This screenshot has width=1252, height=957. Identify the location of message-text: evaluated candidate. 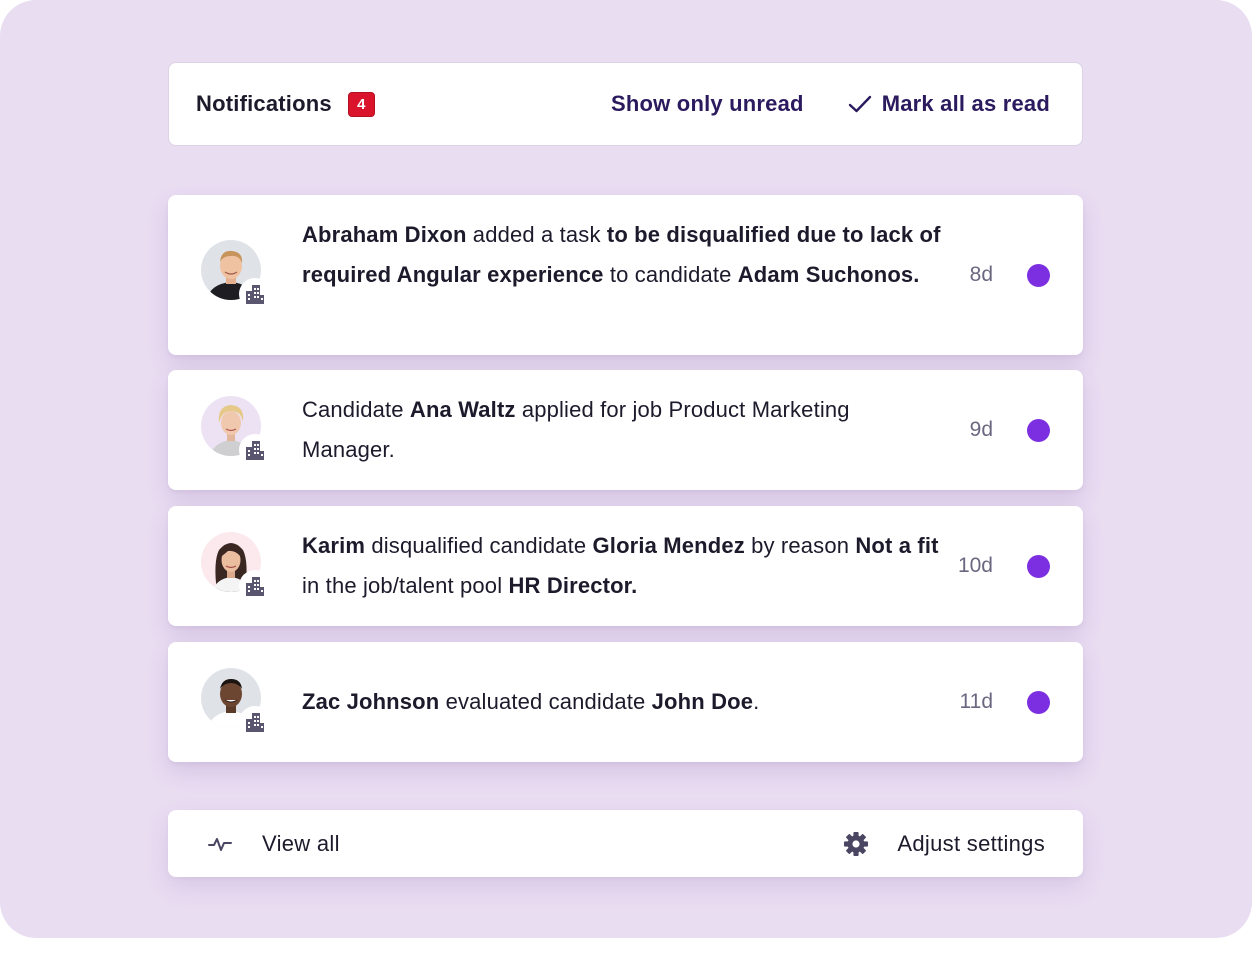
(545, 701).